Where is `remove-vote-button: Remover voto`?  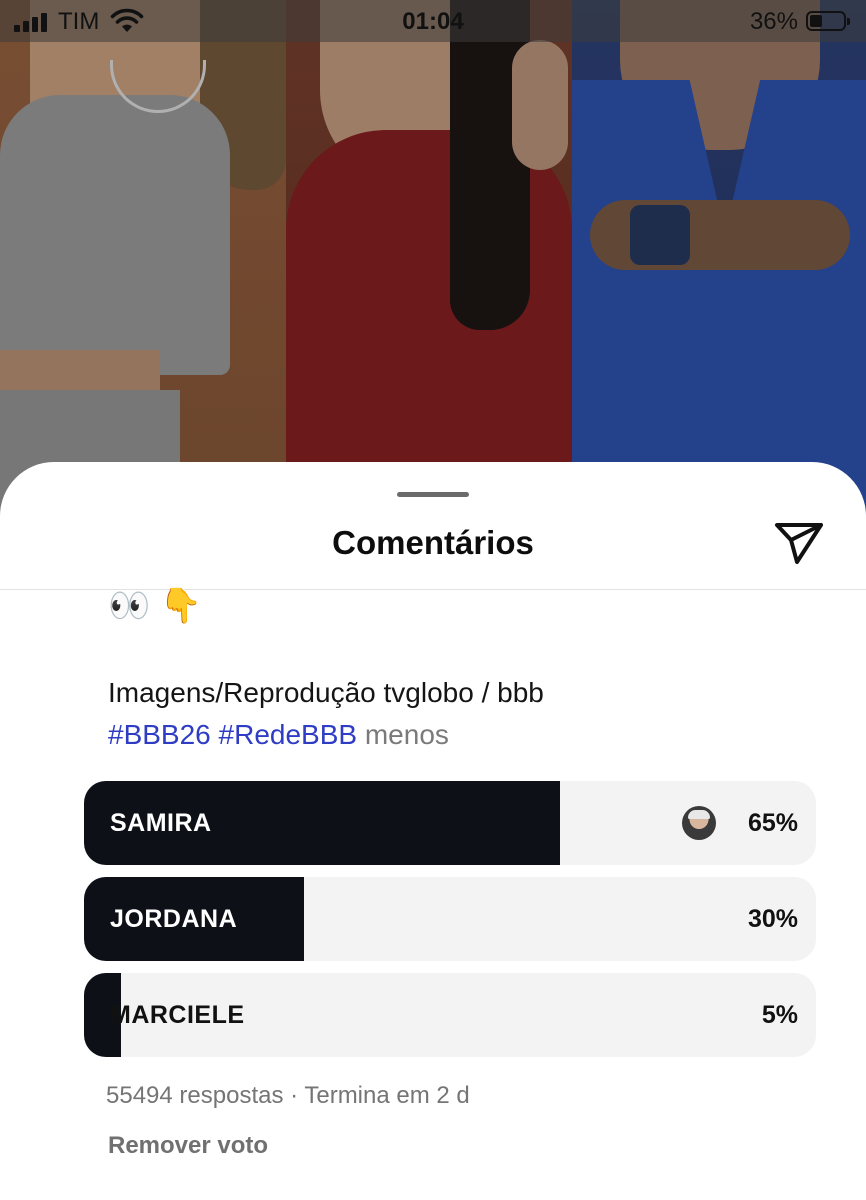 remove-vote-button: Remover voto is located at coordinates (188, 1146).